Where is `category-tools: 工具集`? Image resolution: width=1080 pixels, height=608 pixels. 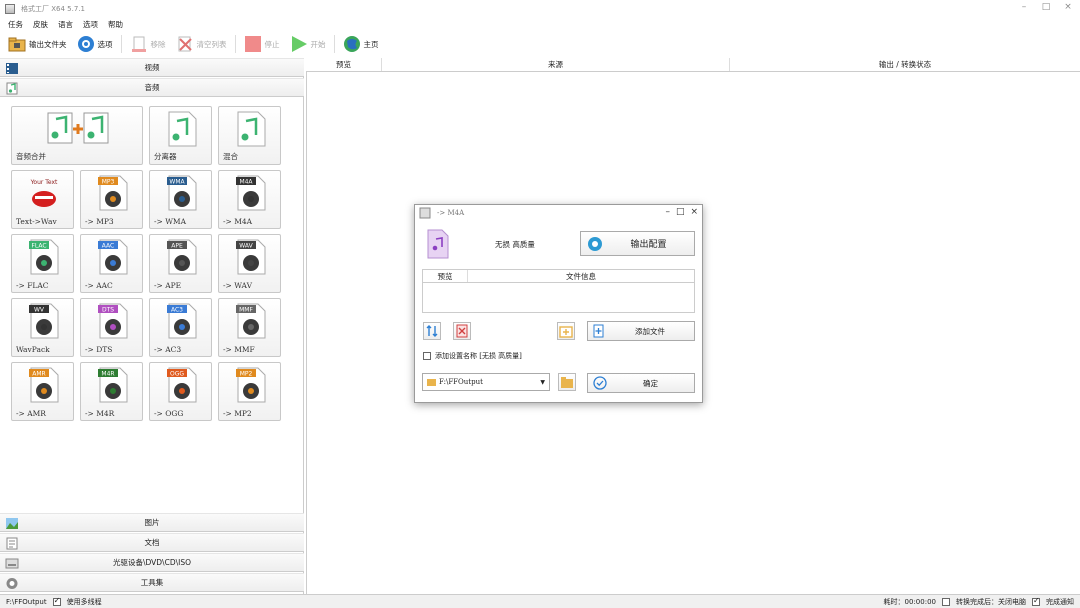 category-tools: 工具集 is located at coordinates (152, 582).